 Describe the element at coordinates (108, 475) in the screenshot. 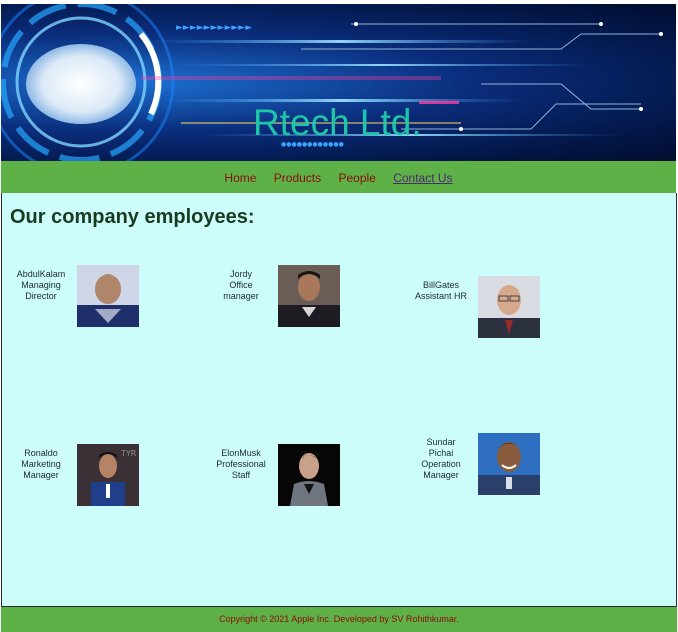

I see `employee-photo: TYR` at that location.